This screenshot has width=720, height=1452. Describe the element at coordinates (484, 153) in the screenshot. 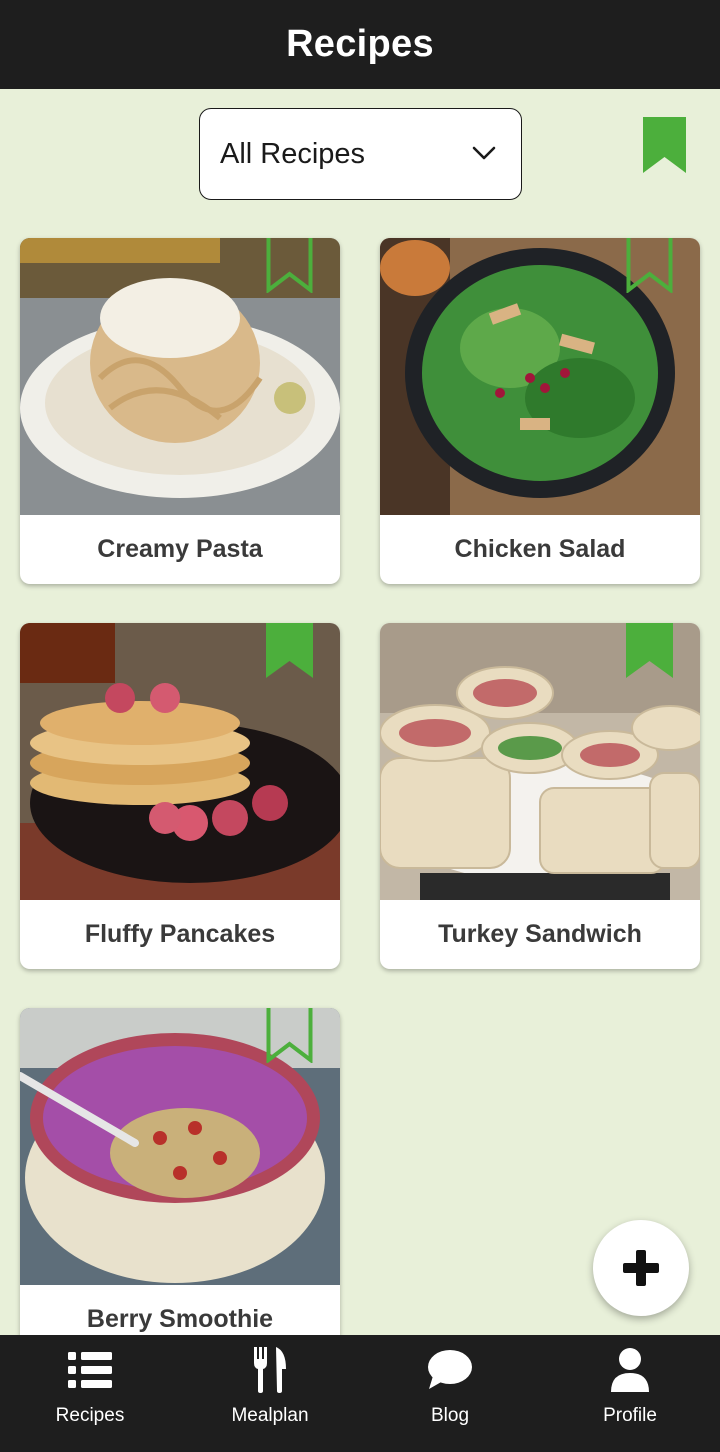

I see `chevron-down-icon` at that location.